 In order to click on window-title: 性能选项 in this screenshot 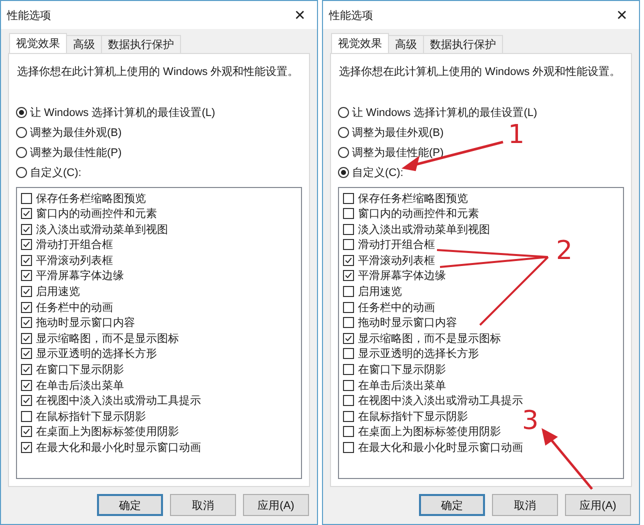, I will do `click(29, 15)`.